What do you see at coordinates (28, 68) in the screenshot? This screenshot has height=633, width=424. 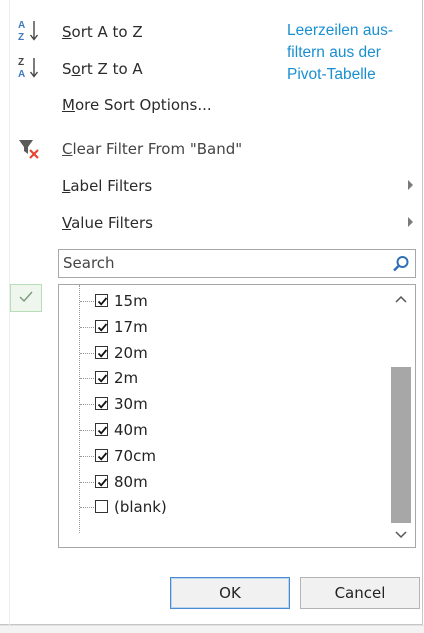 I see `sort-za-icon: Z A` at bounding box center [28, 68].